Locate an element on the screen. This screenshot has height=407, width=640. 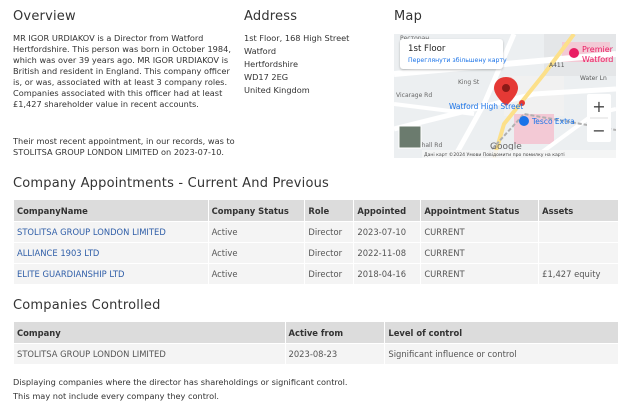
place-card: 1st Floor Переглянути збільшену карту is located at coordinates (453, 54).